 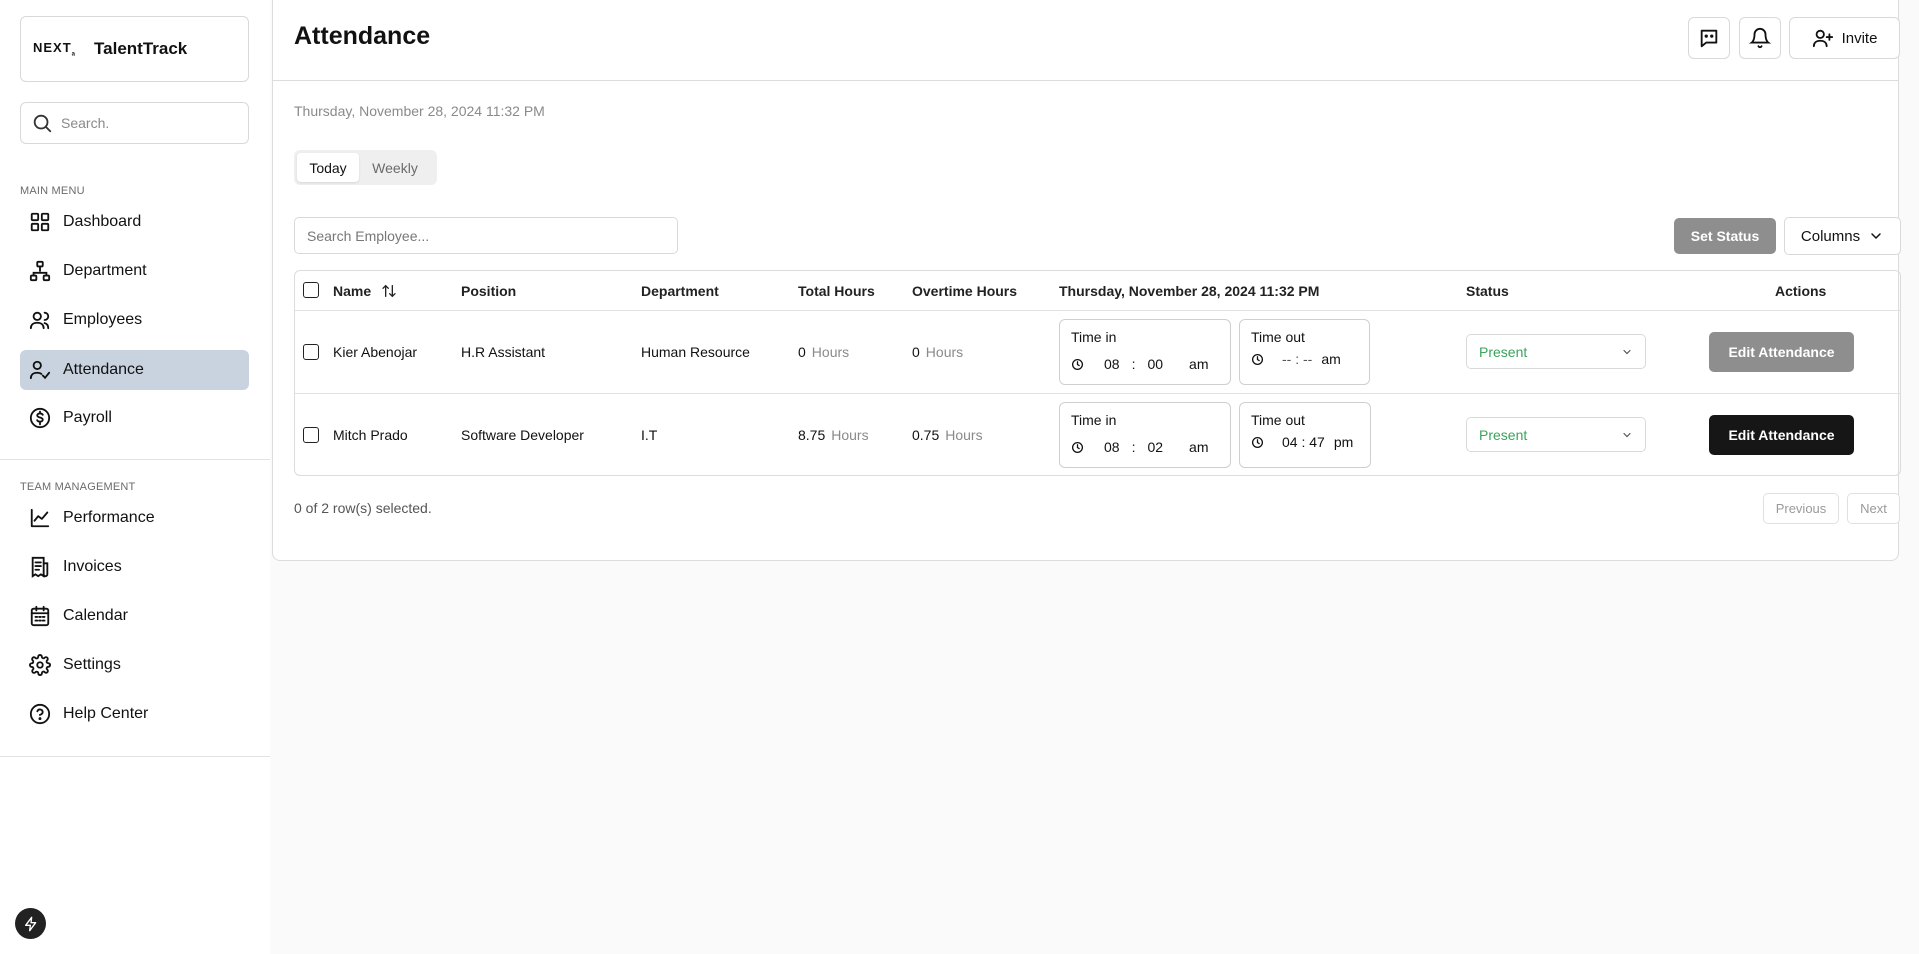 What do you see at coordinates (503, 352) in the screenshot?
I see `employee-position: H.R Assistant` at bounding box center [503, 352].